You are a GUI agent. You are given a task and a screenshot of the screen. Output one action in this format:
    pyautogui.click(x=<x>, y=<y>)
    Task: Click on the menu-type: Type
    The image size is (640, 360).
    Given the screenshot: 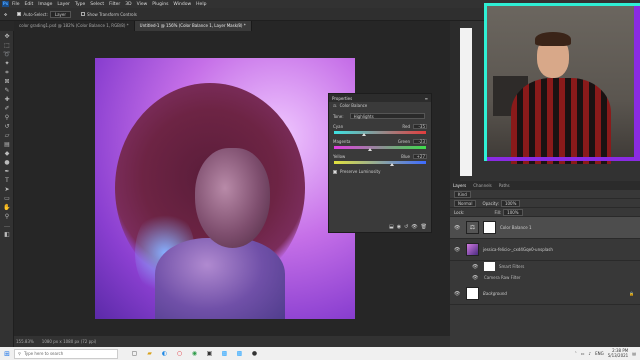 What is the action you would take?
    pyautogui.click(x=80, y=4)
    